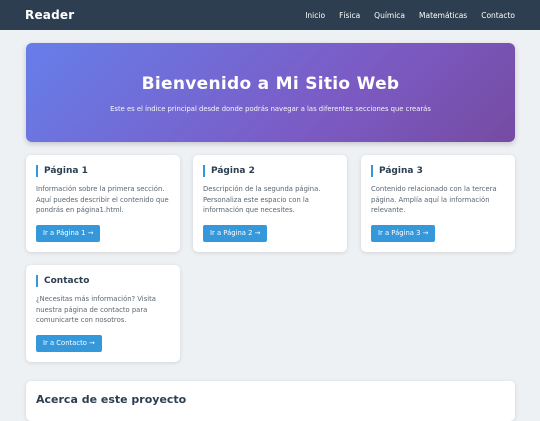 The height and width of the screenshot is (421, 540). I want to click on card-title: Contacto, so click(103, 281).